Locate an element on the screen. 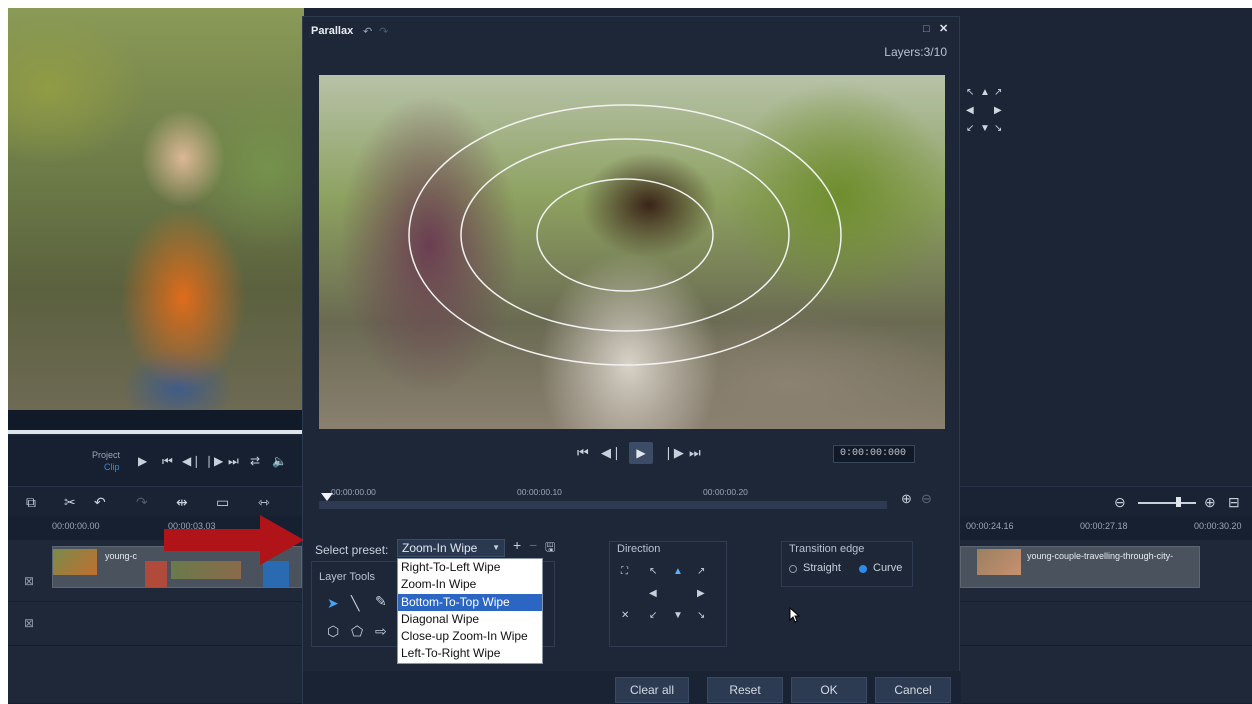 The width and height of the screenshot is (1252, 704). mini-timeline-bar is located at coordinates (603, 505).